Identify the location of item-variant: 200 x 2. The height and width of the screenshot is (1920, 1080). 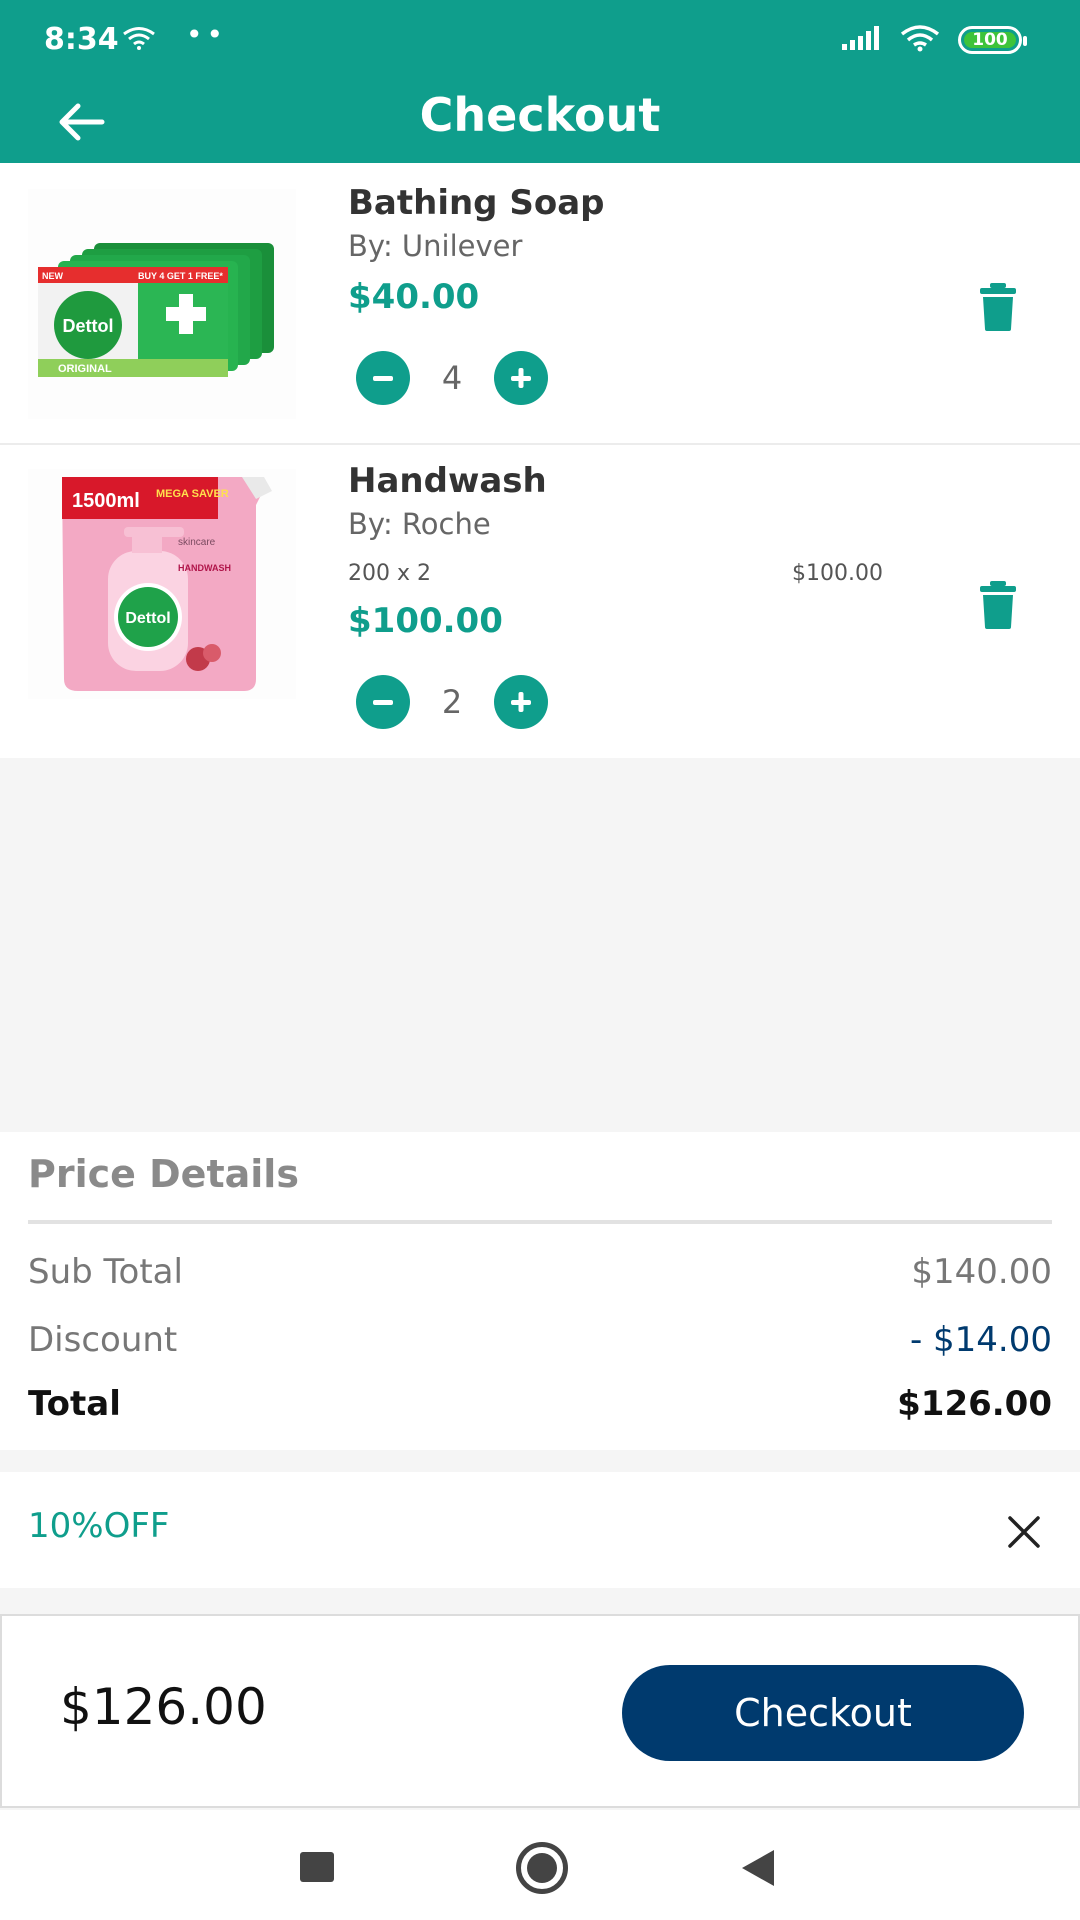
(389, 573).